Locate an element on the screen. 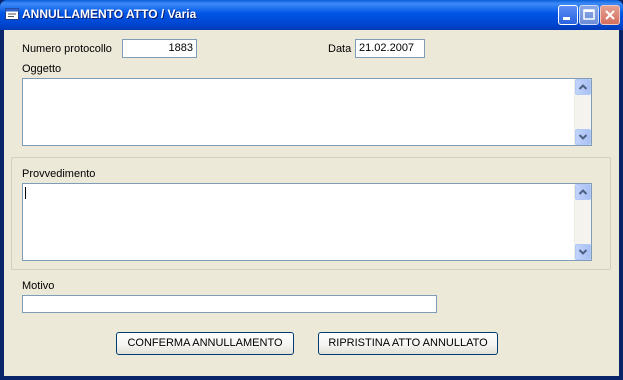 The image size is (623, 380). provvedimento-label: Provvedimento is located at coordinates (59, 174).